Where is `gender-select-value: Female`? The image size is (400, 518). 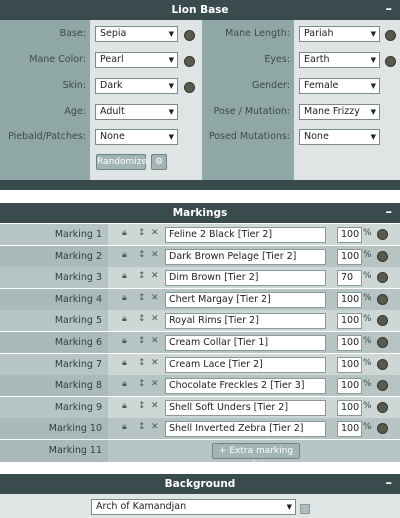 gender-select-value: Female is located at coordinates (321, 85).